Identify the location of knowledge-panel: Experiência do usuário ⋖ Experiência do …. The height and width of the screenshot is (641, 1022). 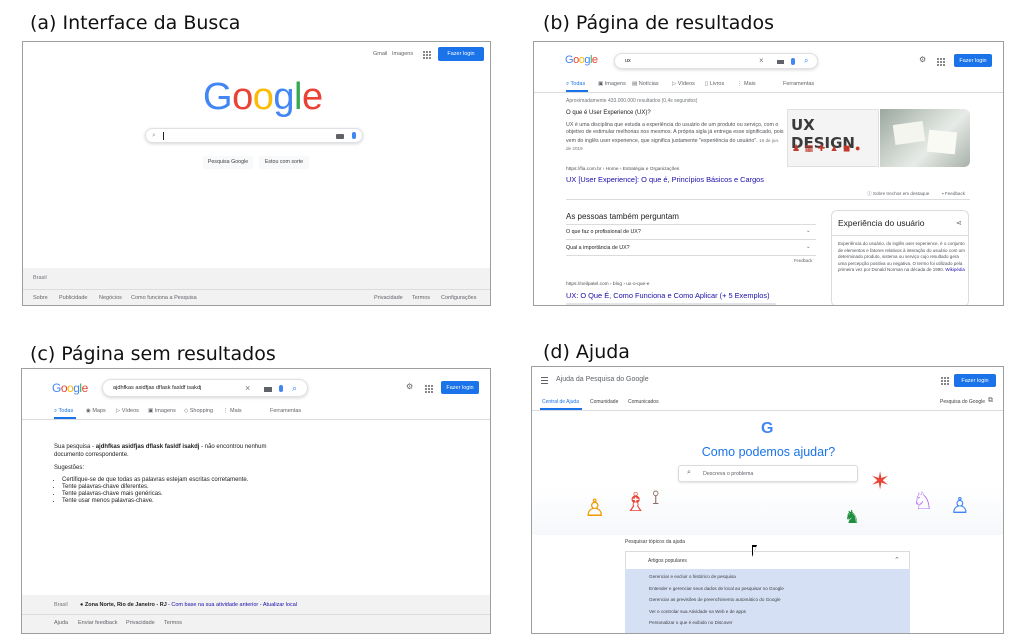
(900, 257).